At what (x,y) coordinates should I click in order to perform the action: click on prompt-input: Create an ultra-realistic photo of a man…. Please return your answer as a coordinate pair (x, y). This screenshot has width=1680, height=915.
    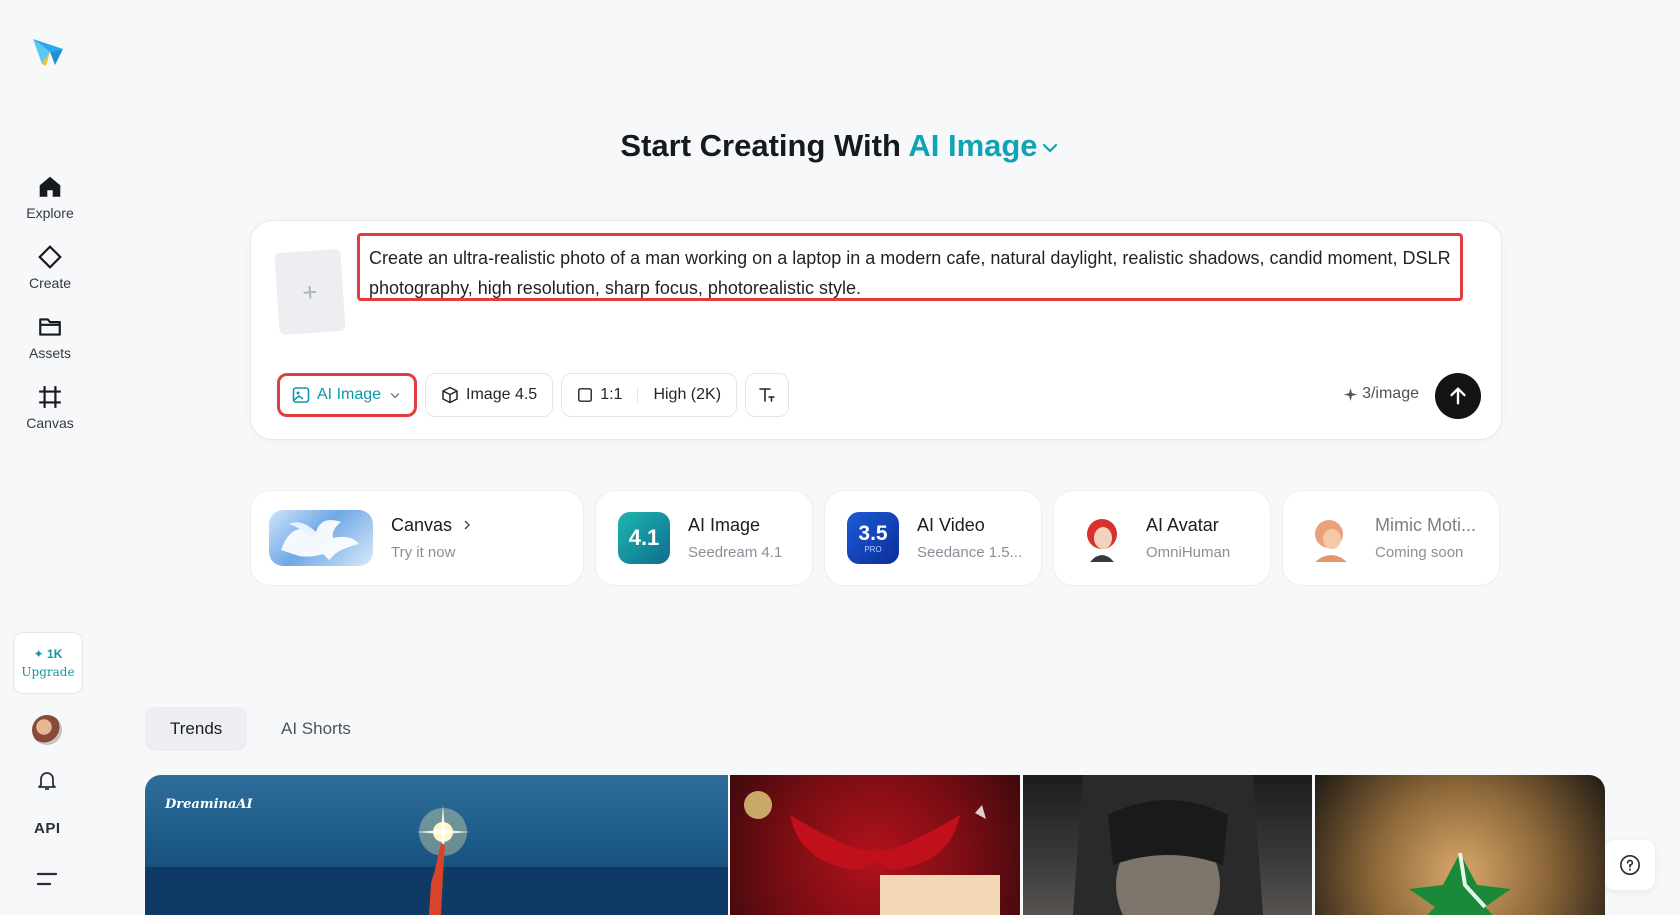
    Looking at the image, I should click on (910, 267).